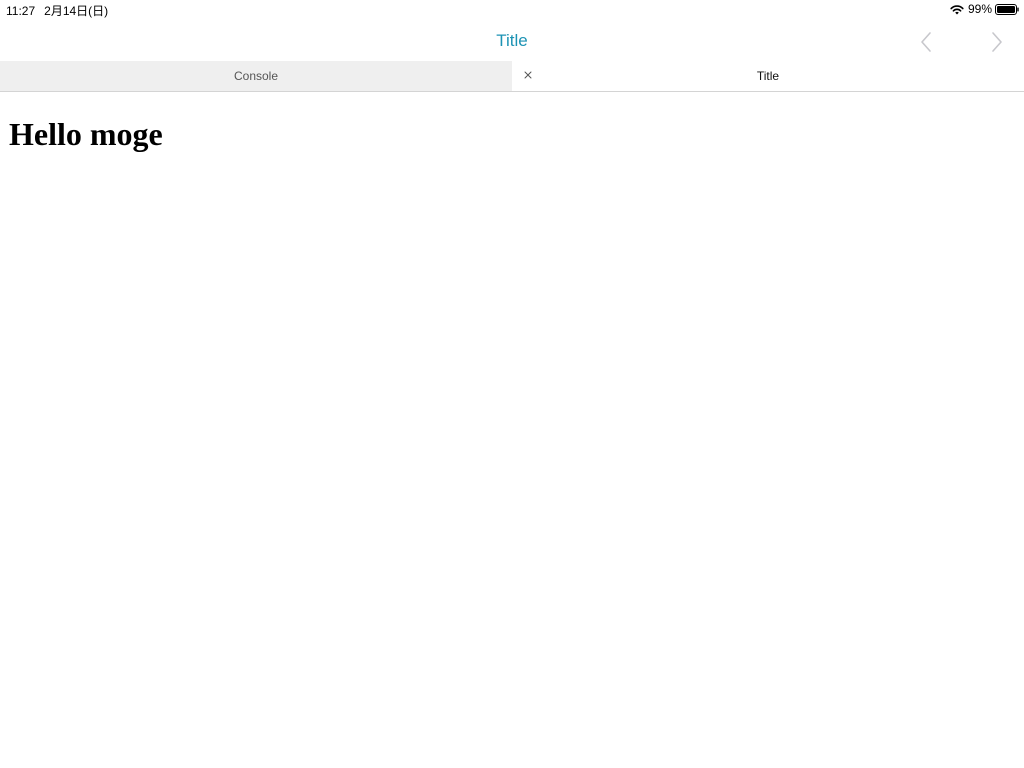  What do you see at coordinates (1007, 9) in the screenshot?
I see `battery-icon` at bounding box center [1007, 9].